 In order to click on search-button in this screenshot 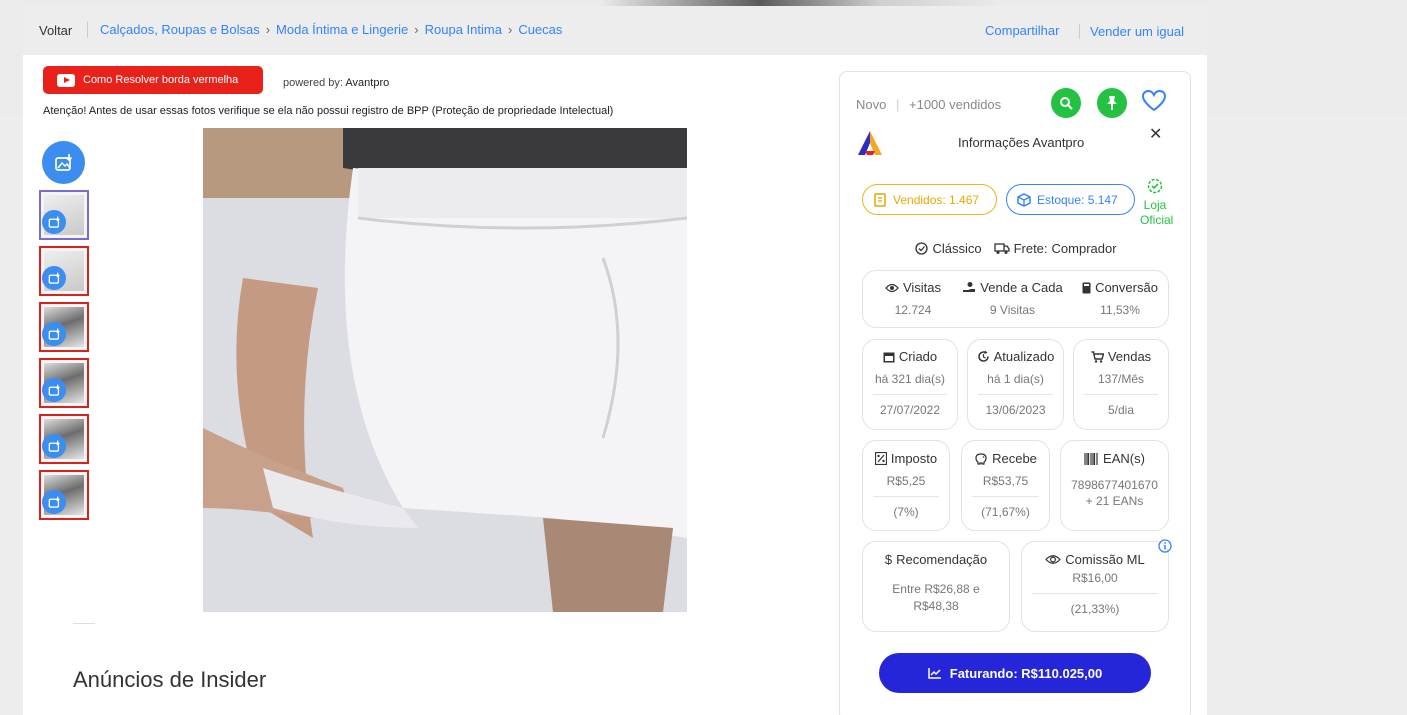, I will do `click(1066, 103)`.